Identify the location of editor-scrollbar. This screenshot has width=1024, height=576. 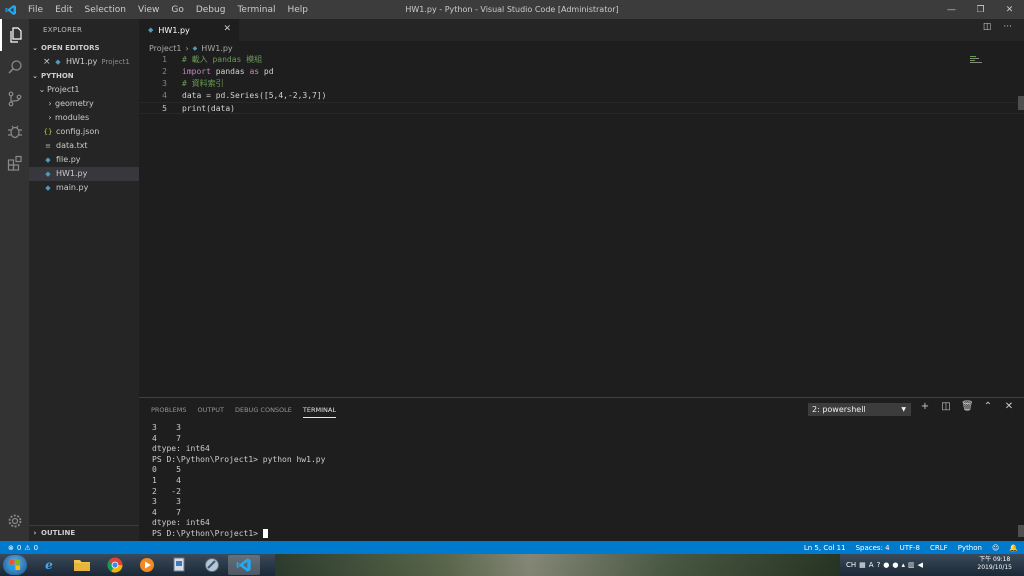
(1021, 103).